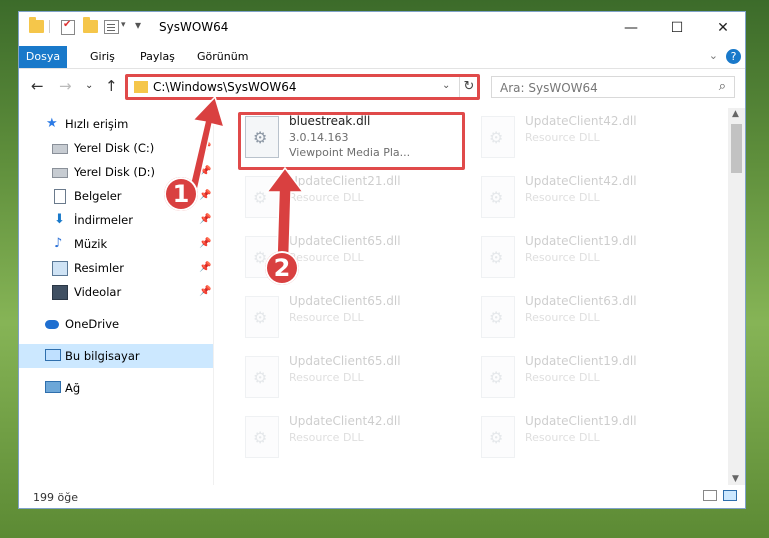 This screenshot has width=769, height=538. I want to click on step-2-badge: 2, so click(282, 268).